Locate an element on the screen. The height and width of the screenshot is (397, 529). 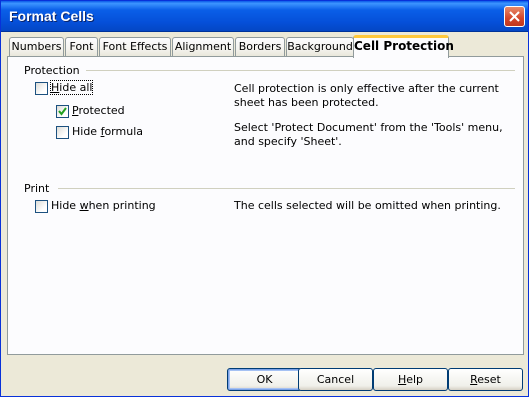
hide-all-checkbox is located at coordinates (41, 88).